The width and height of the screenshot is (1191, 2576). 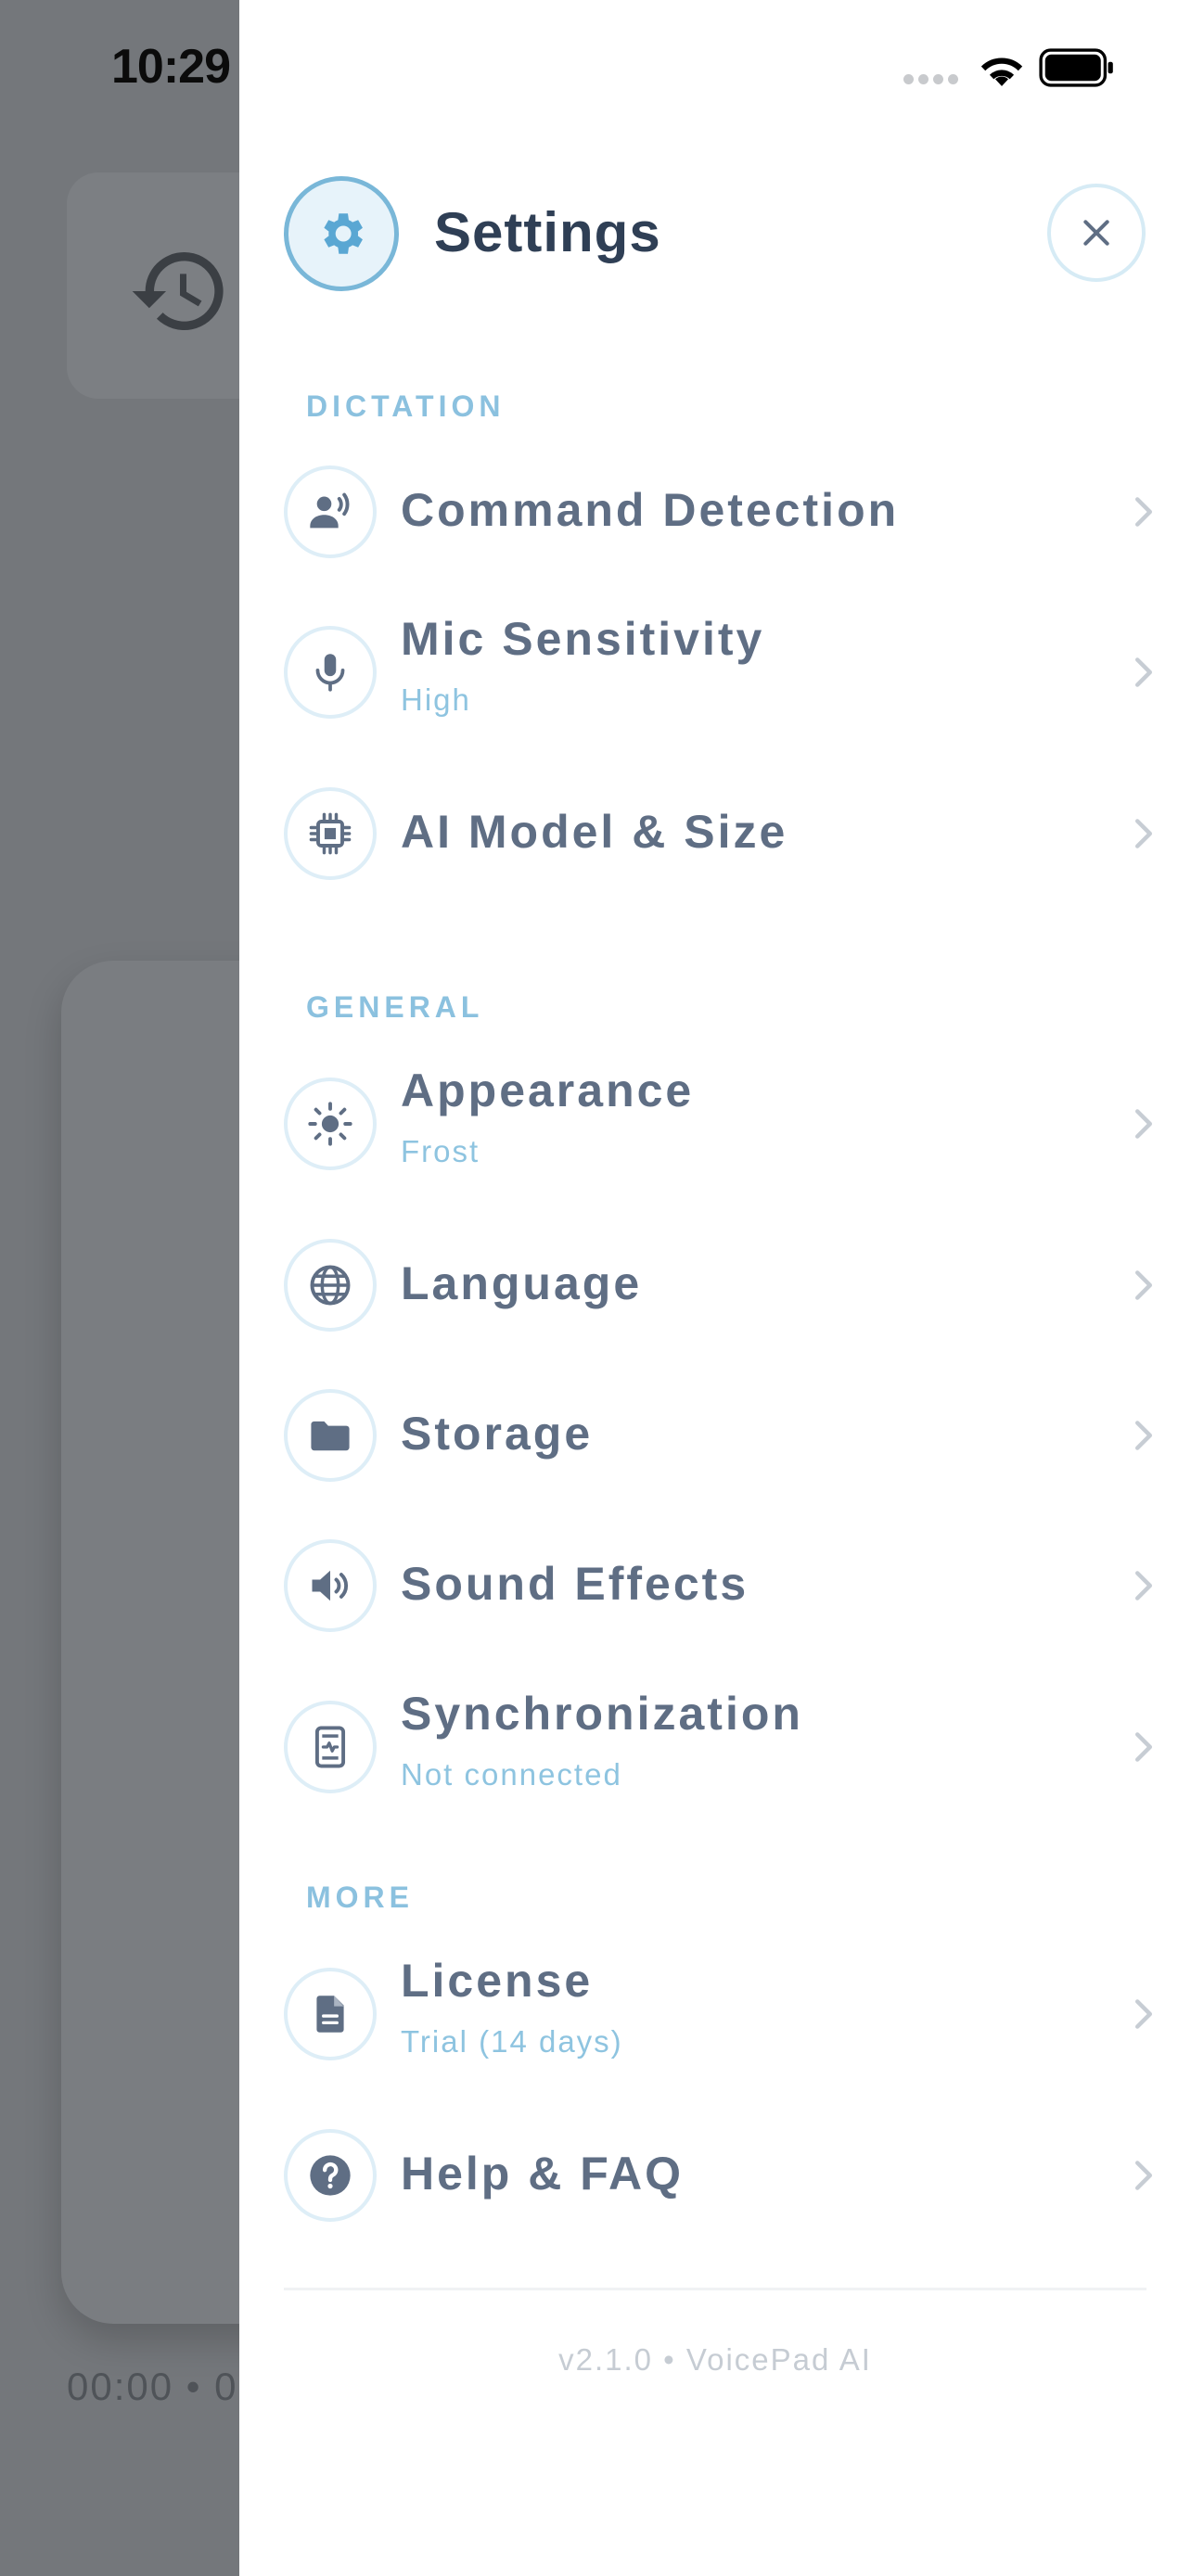 I want to click on settings-row-synchronization: Synchronization Not connected, so click(x=725, y=1743).